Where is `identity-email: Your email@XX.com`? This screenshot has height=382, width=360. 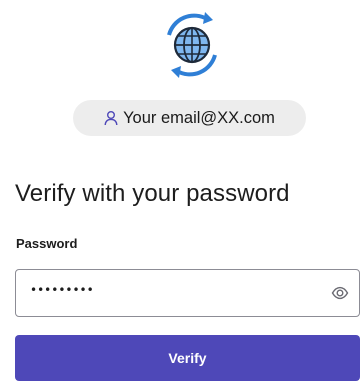
identity-email: Your email@XX.com is located at coordinates (199, 117).